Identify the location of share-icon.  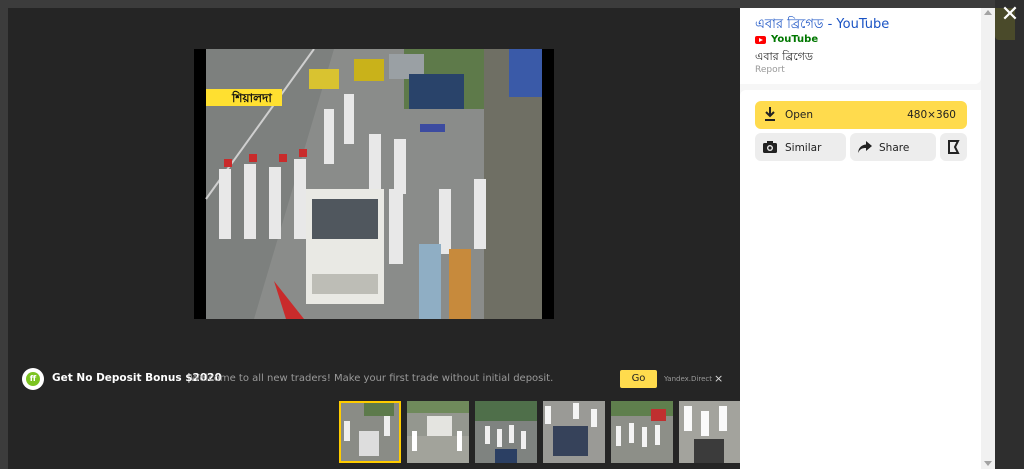
(865, 147).